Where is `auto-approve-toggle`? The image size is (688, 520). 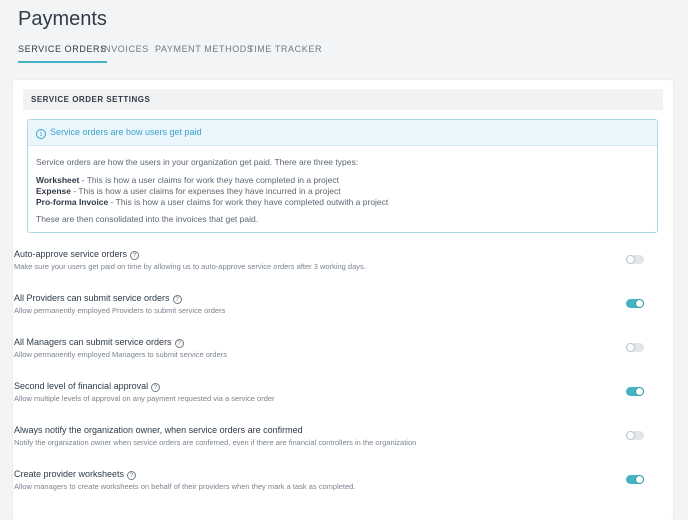
auto-approve-toggle is located at coordinates (635, 259).